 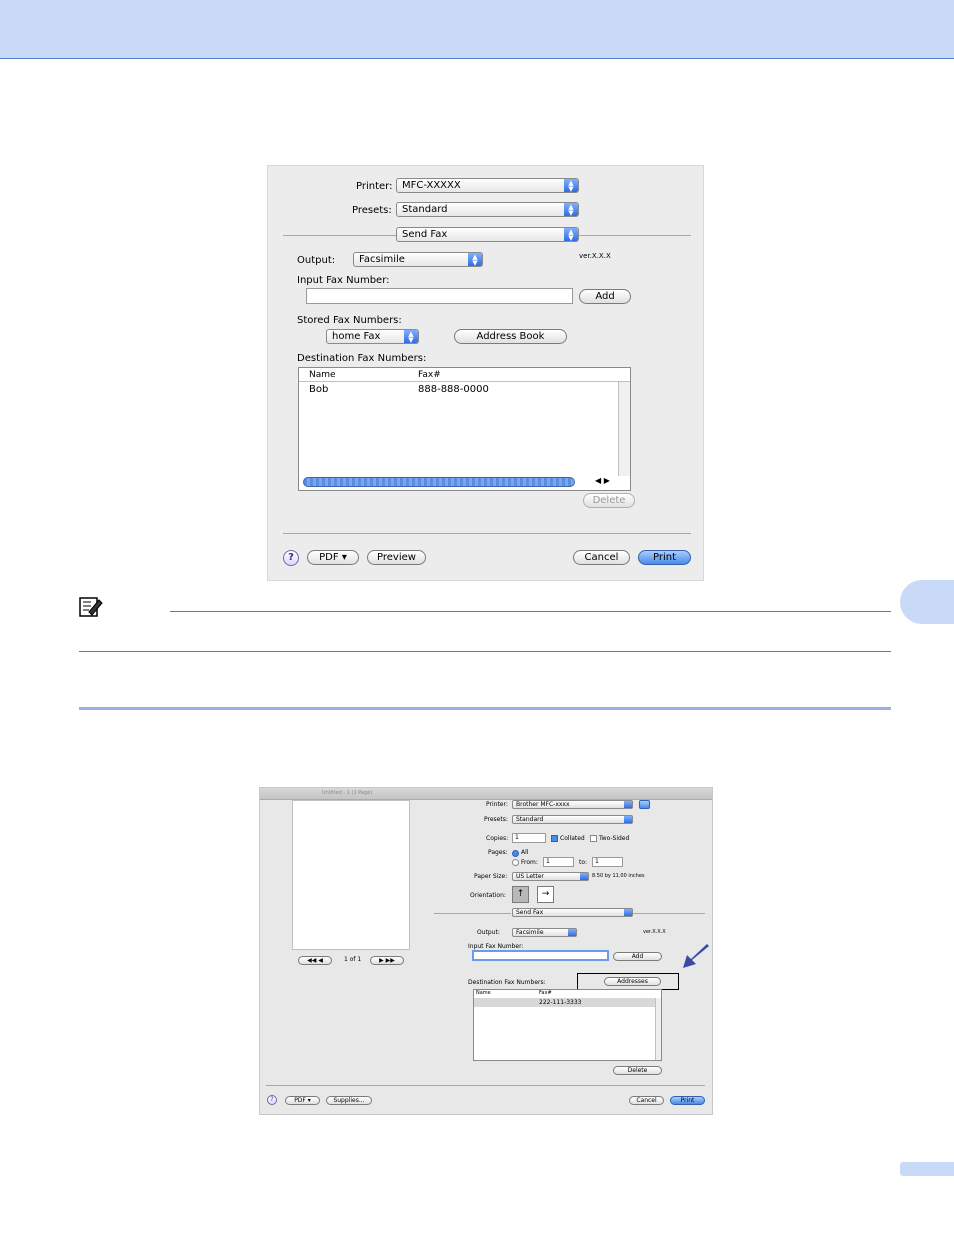 I want to click on output-popup: Facsimile, so click(x=544, y=932).